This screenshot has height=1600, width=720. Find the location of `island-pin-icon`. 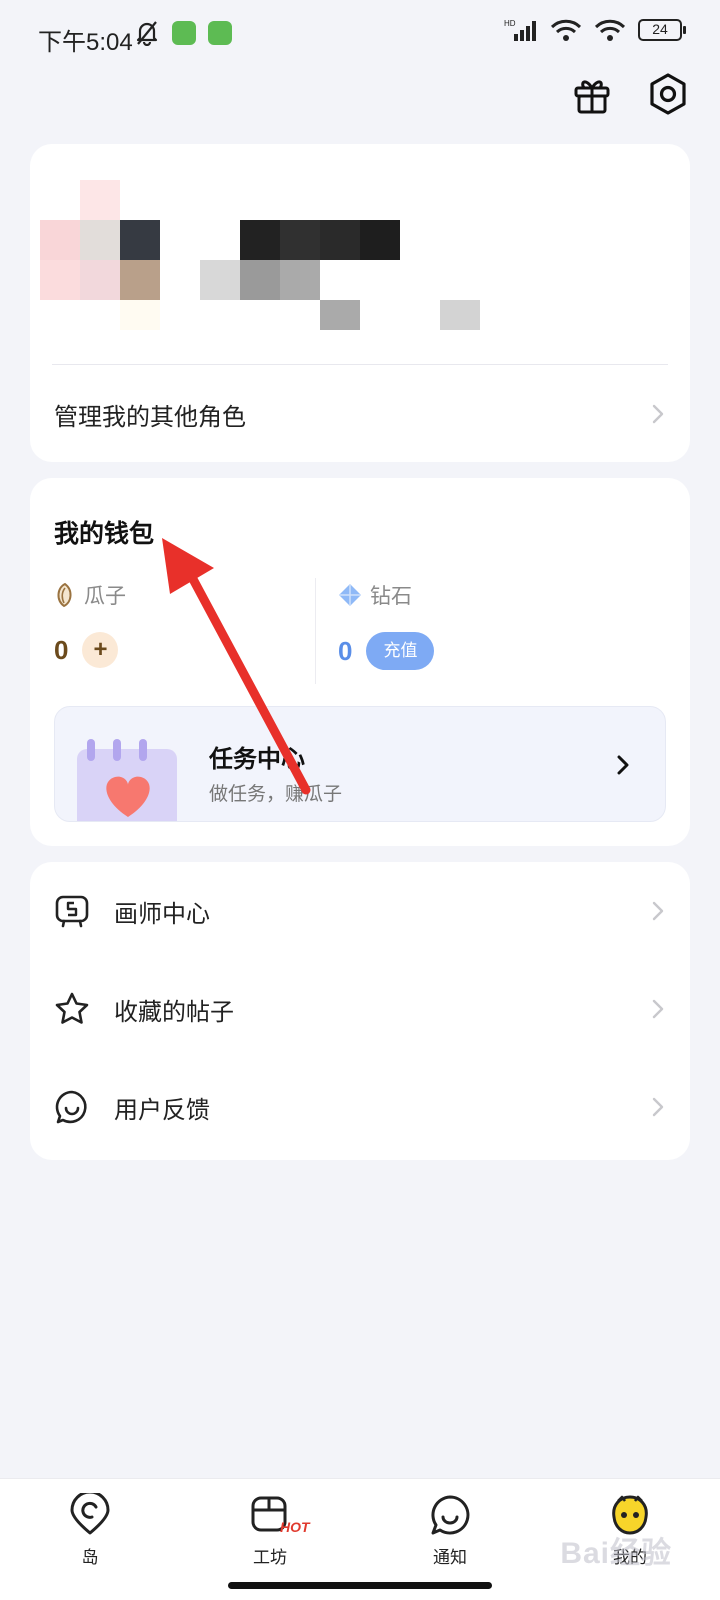

island-pin-icon is located at coordinates (90, 1514).